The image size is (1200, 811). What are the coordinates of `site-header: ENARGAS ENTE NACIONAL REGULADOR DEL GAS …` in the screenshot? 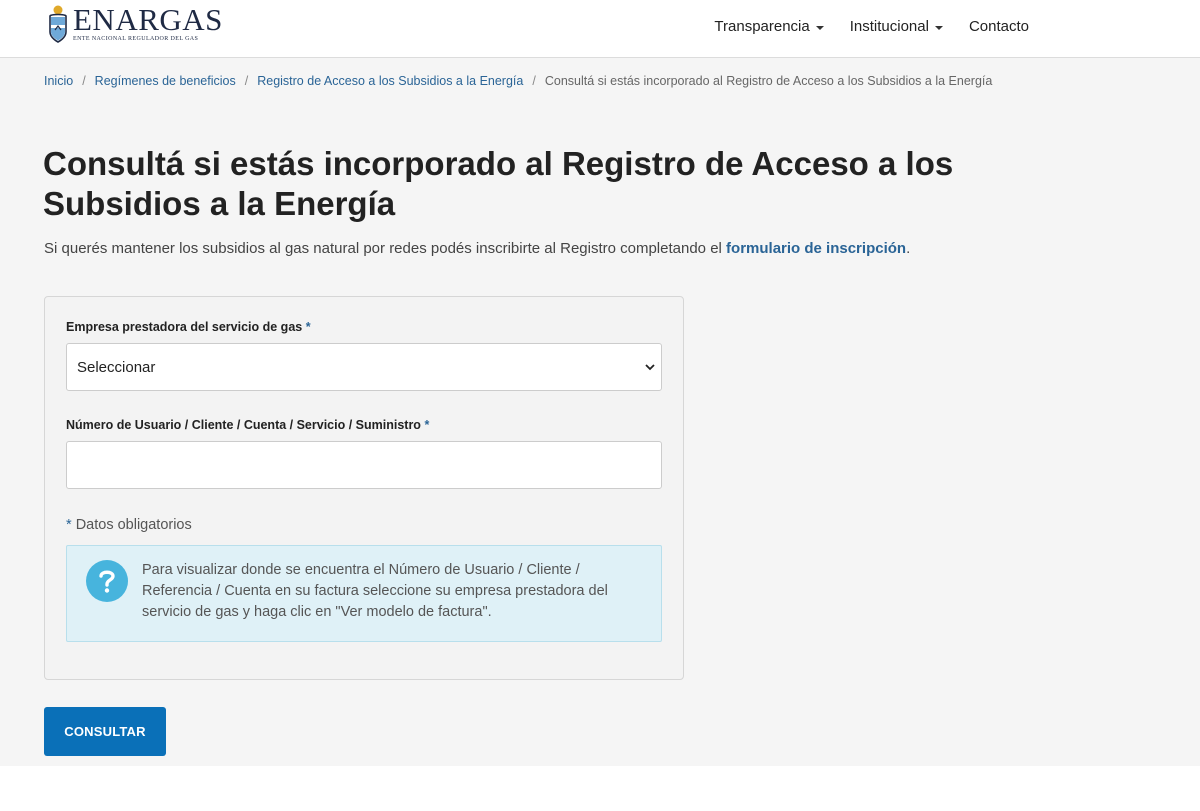 It's located at (600, 29).